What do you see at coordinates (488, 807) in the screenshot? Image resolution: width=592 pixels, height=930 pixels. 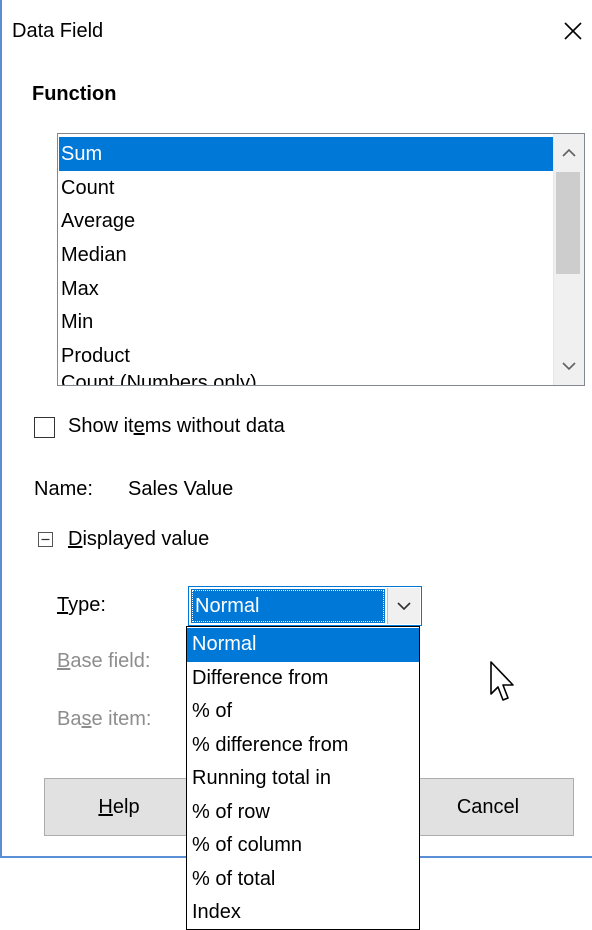 I see `cancel-button: Cancel` at bounding box center [488, 807].